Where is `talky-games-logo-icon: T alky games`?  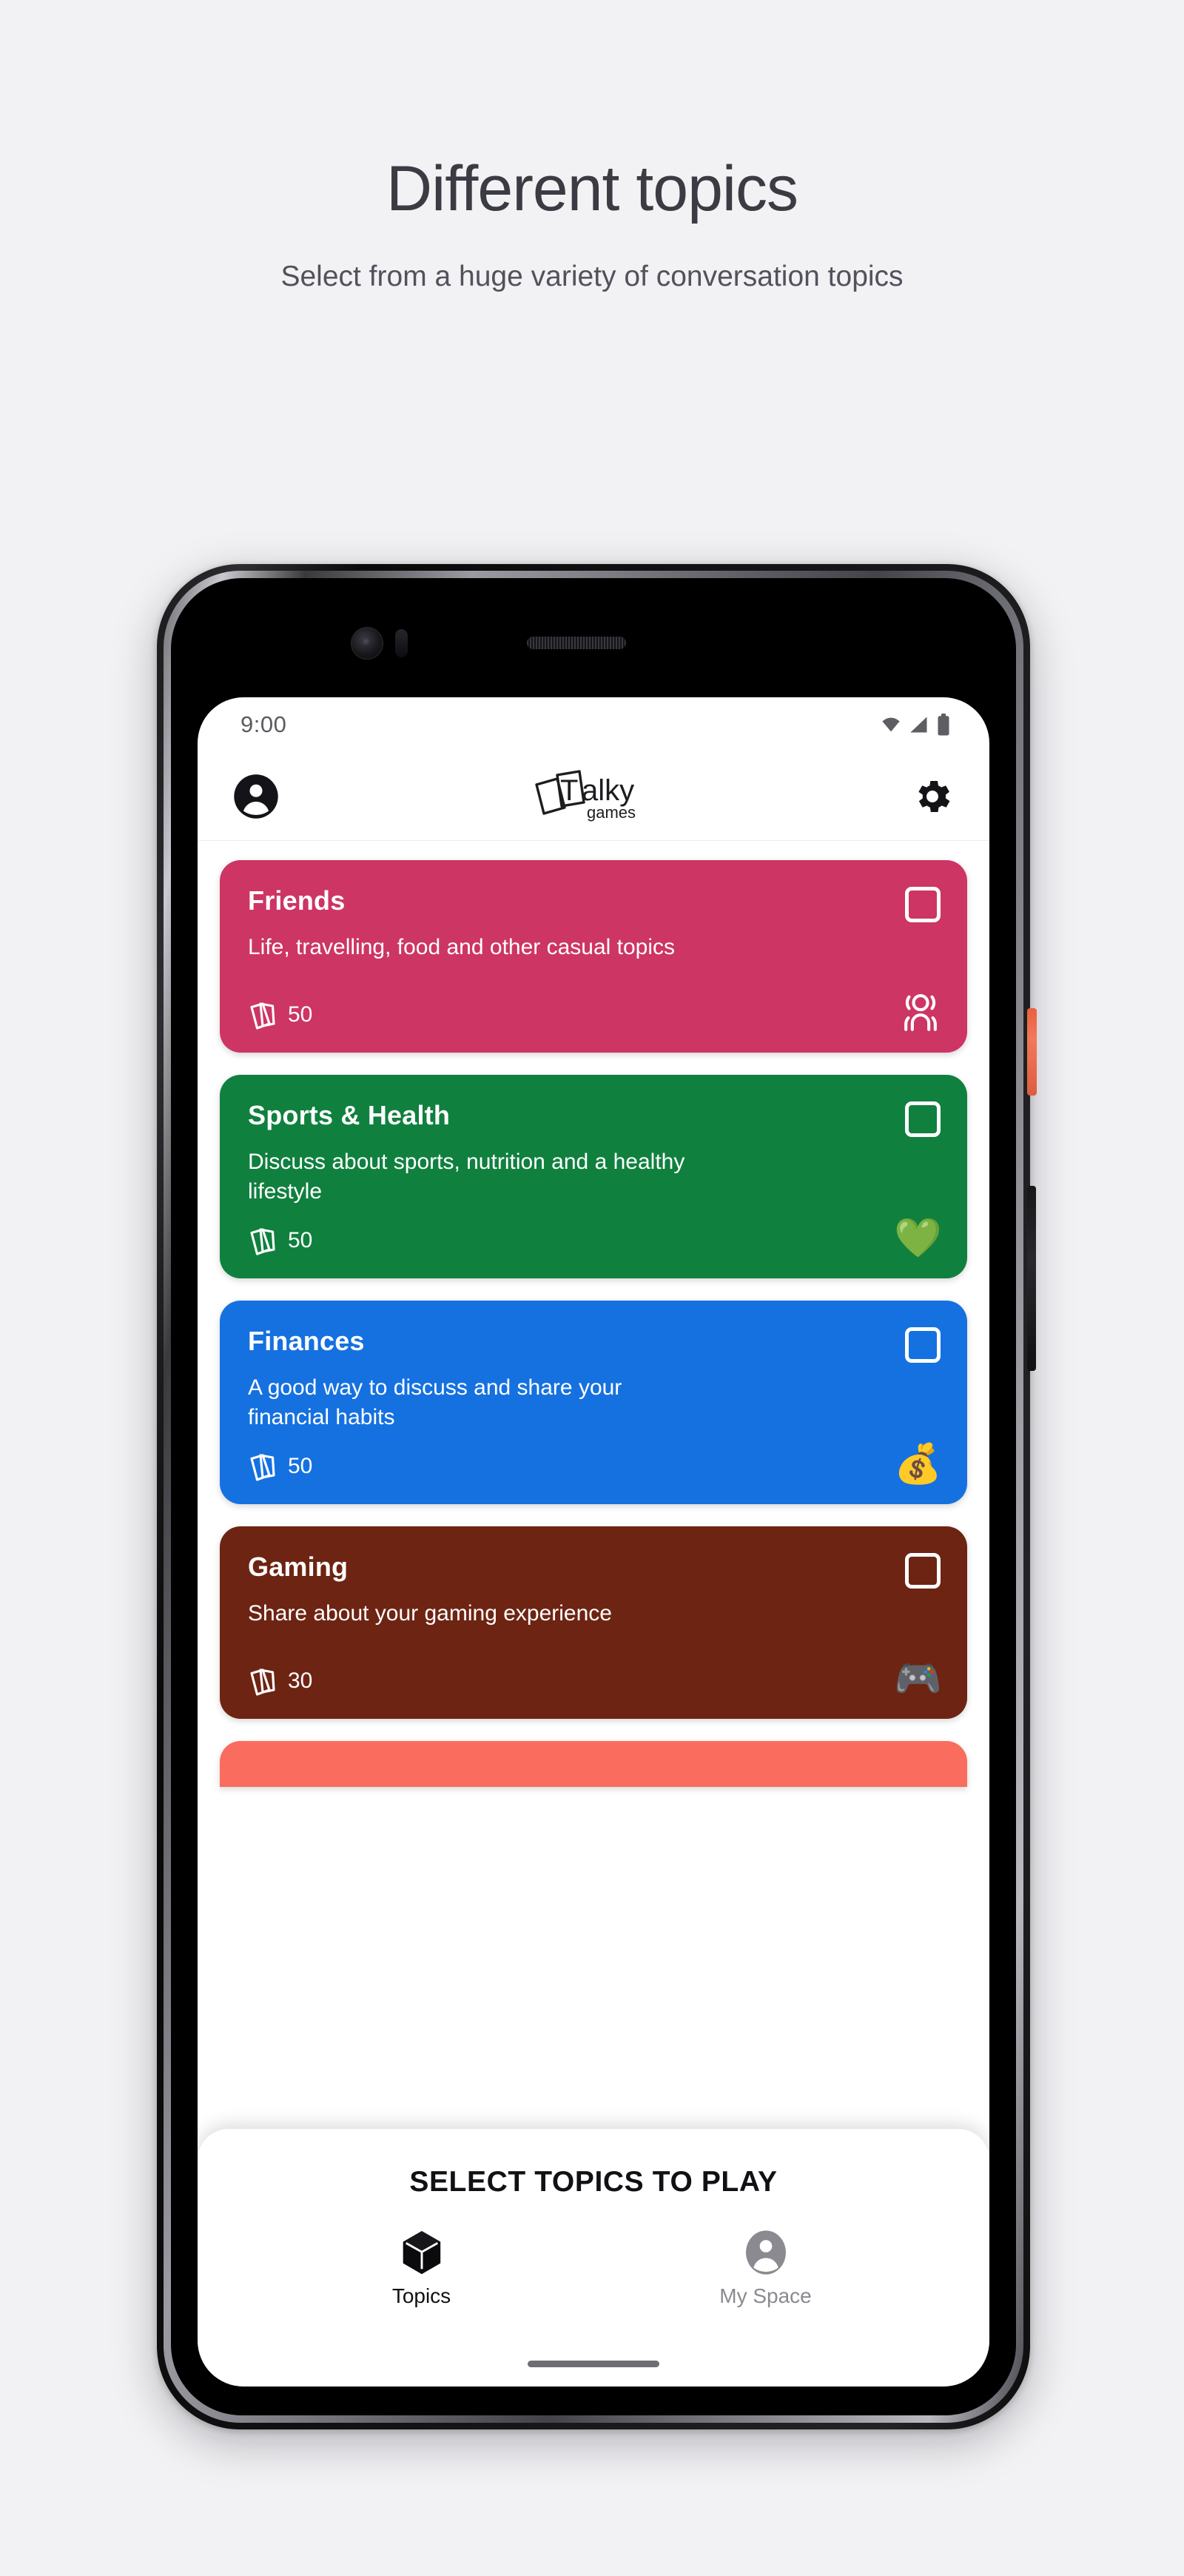
talky-games-logo-icon: T alky games is located at coordinates (585, 795).